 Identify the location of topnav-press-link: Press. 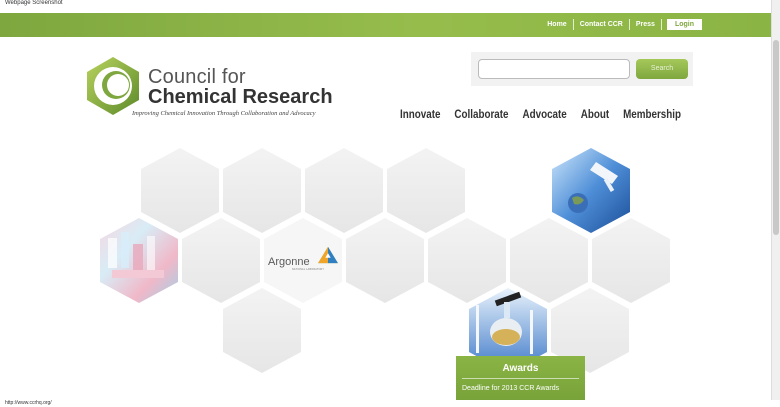
(645, 24).